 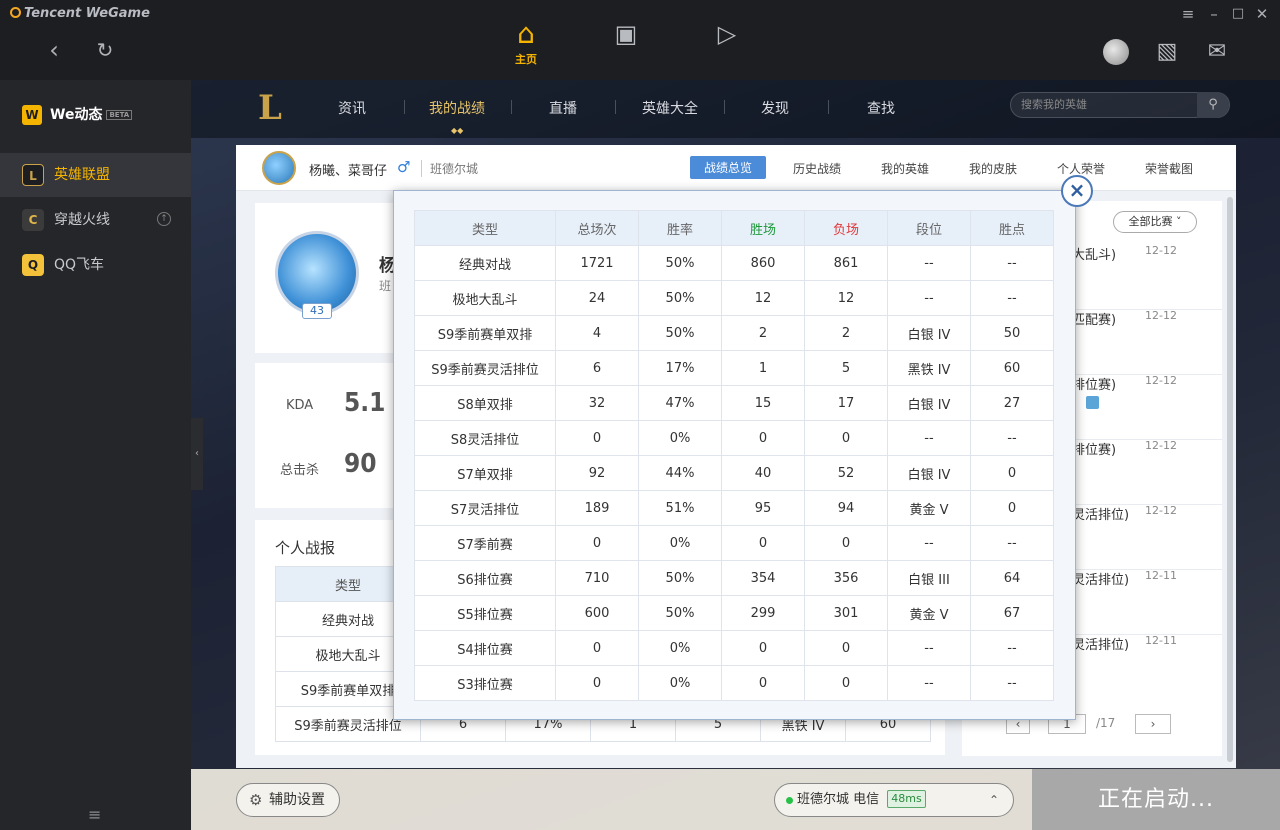 What do you see at coordinates (95, 455) in the screenshot?
I see `left-sidebar: W We动态 BETA L 英雄联盟 C 穿越火线 ↑ Q QQ飞车 ≡` at bounding box center [95, 455].